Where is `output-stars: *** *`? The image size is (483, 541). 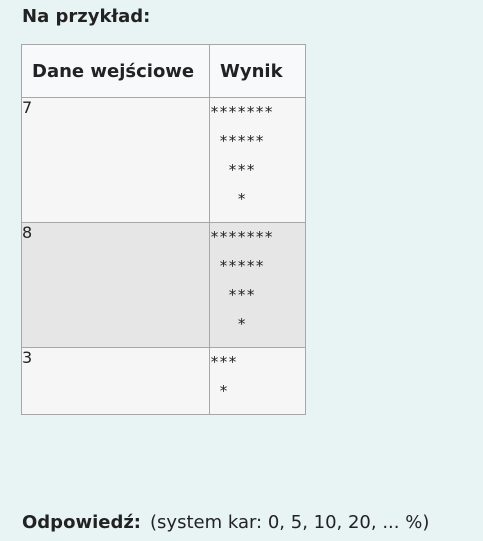 output-stars: *** * is located at coordinates (224, 376).